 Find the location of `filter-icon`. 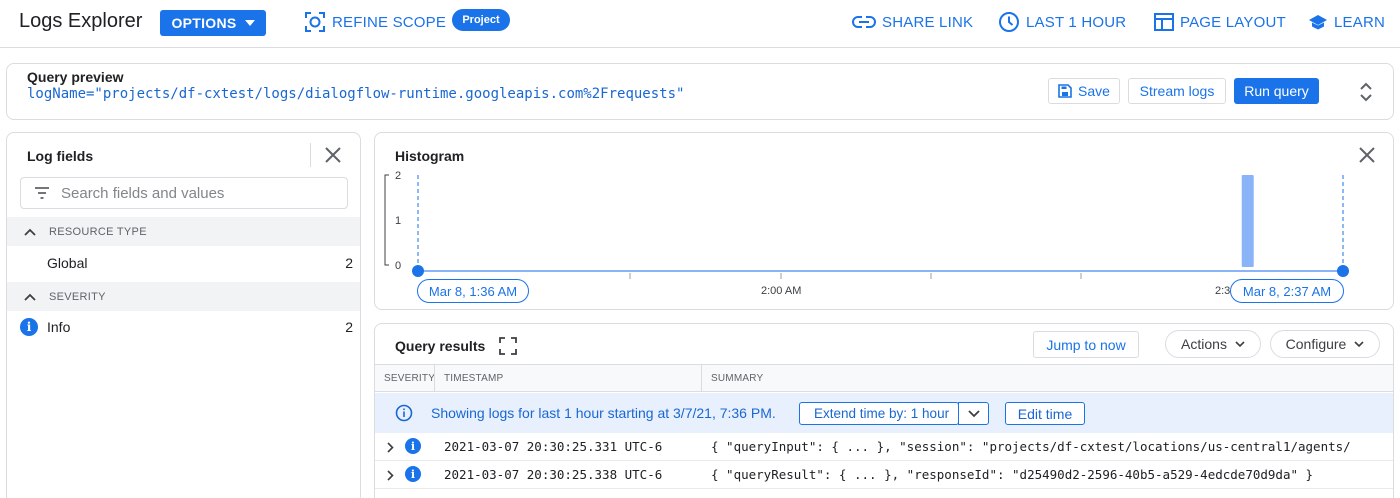

filter-icon is located at coordinates (42, 193).